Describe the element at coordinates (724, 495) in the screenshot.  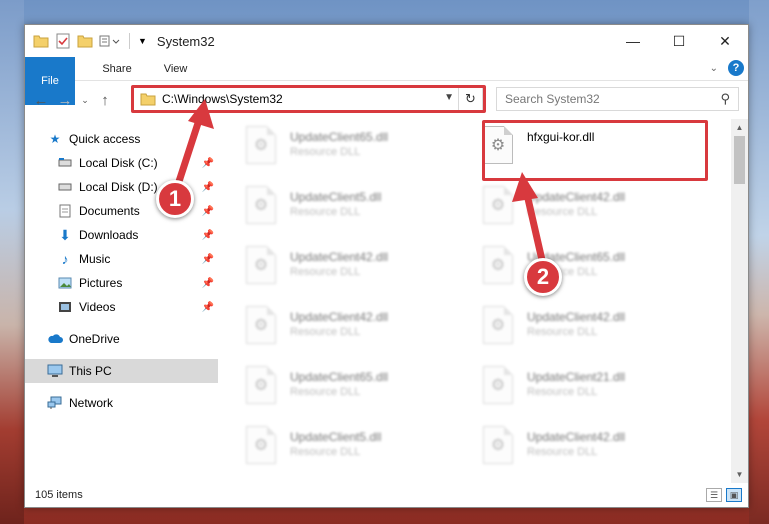
I see `view-mode-buttons: ☰ ▣` at that location.